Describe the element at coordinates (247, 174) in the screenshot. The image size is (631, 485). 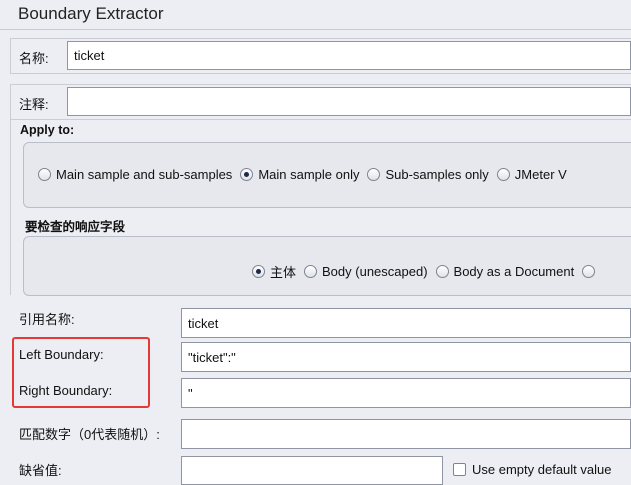
I see `radio-main-only-icon` at that location.